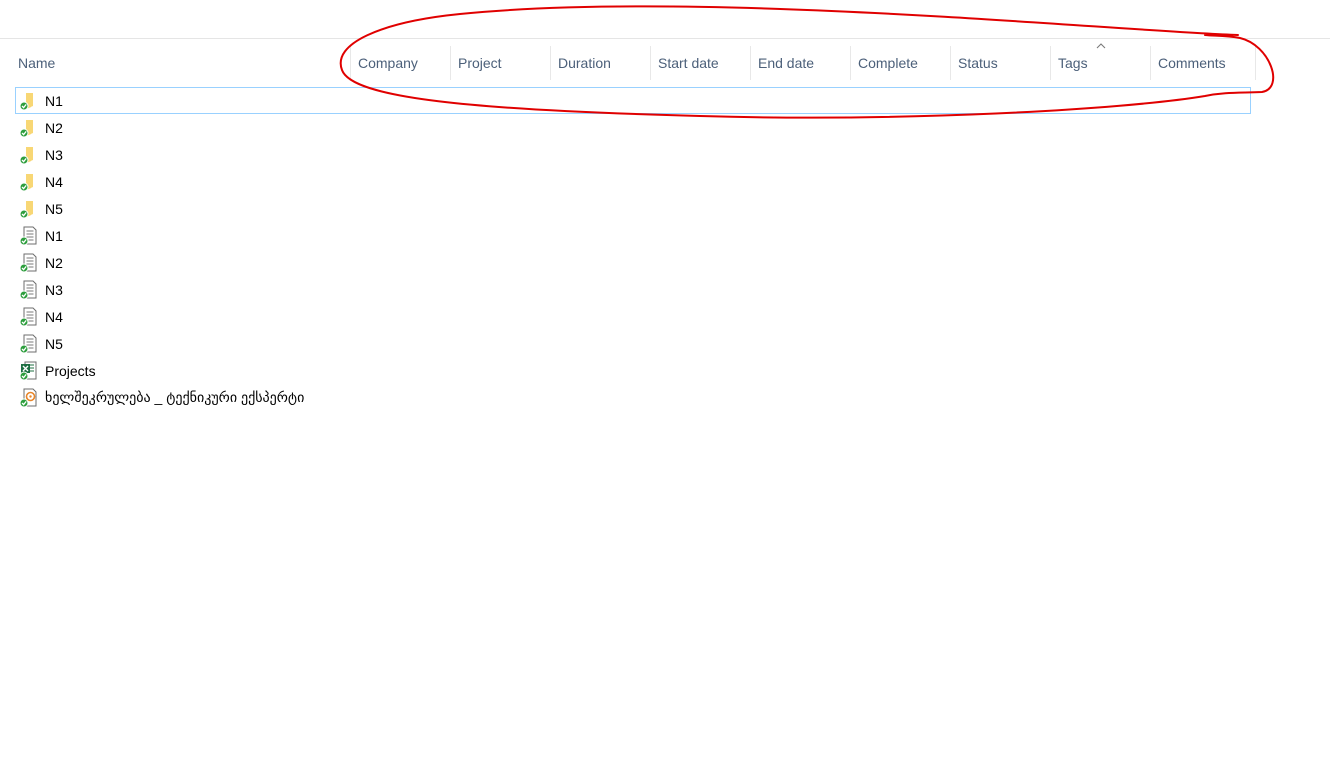 The height and width of the screenshot is (765, 1330). I want to click on top-divider, so click(665, 38).